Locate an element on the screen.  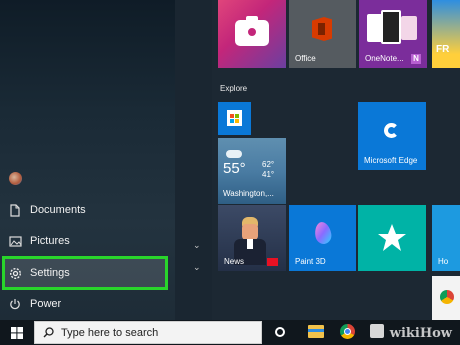
tile-onenote: OneNote... N is located at coordinates (393, 34).